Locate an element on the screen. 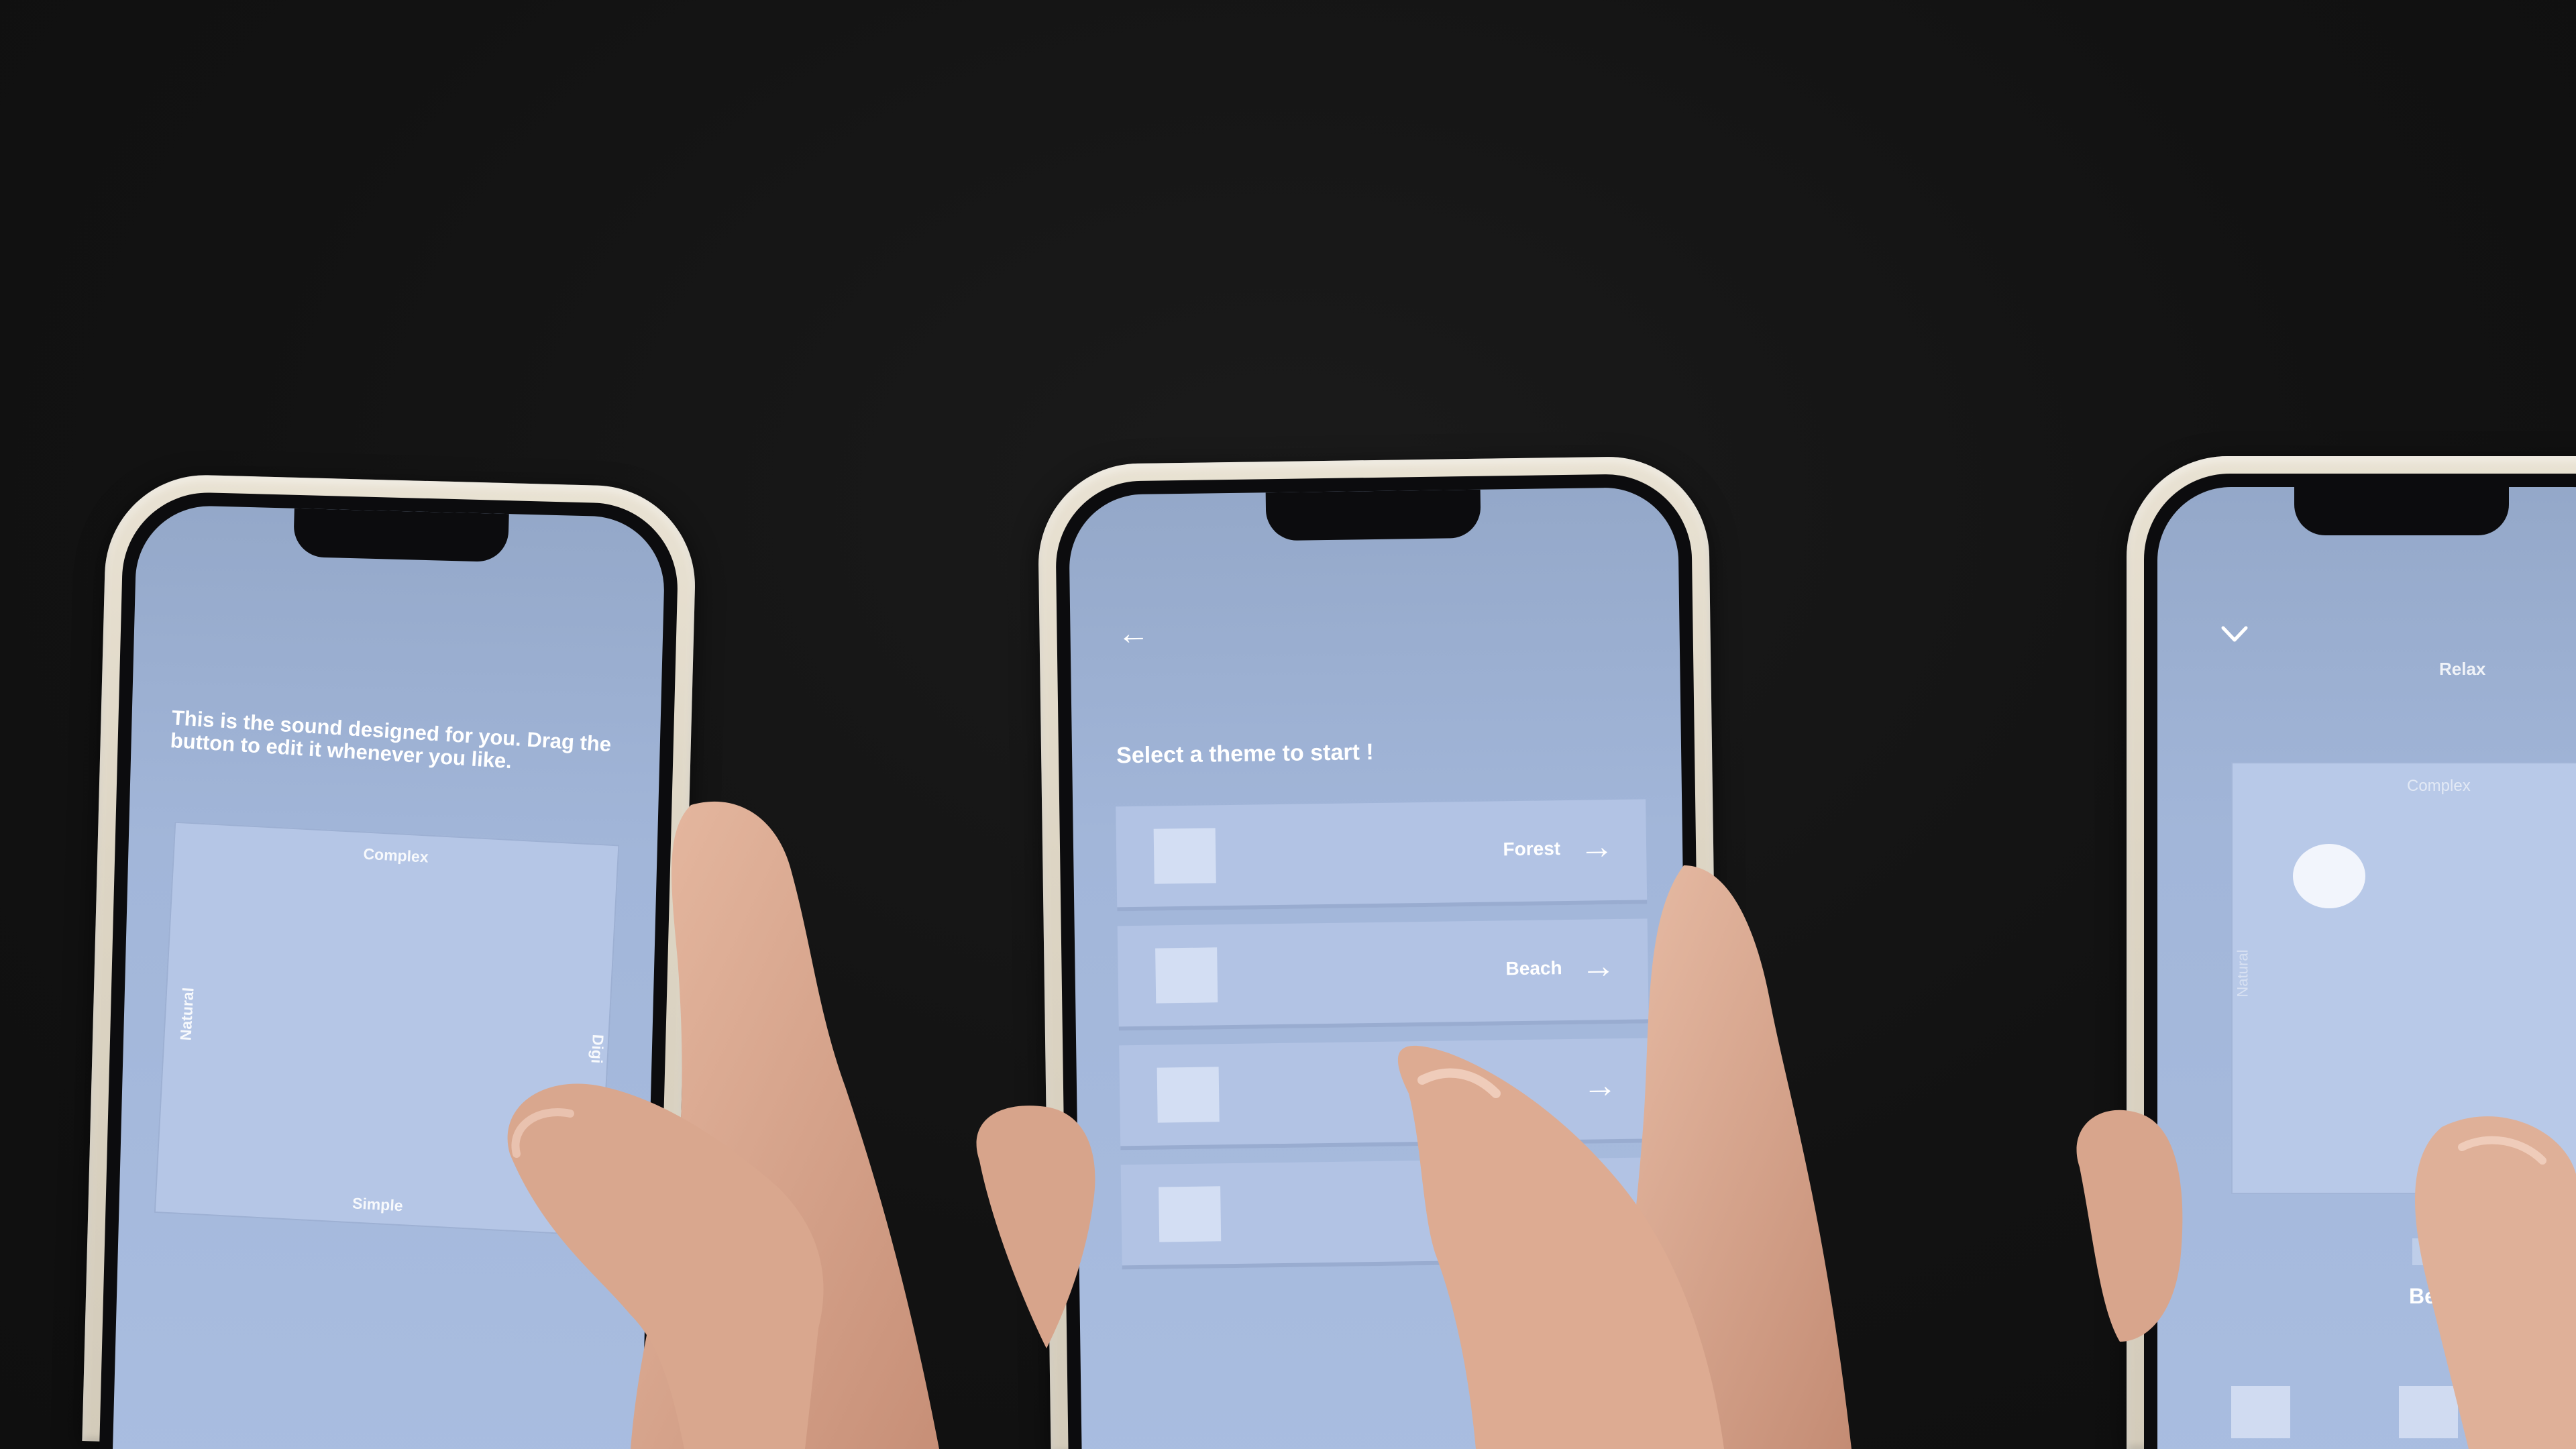 This screenshot has height=1449, width=2576. theme-thumbnail-right is located at coordinates (2428, 1412).